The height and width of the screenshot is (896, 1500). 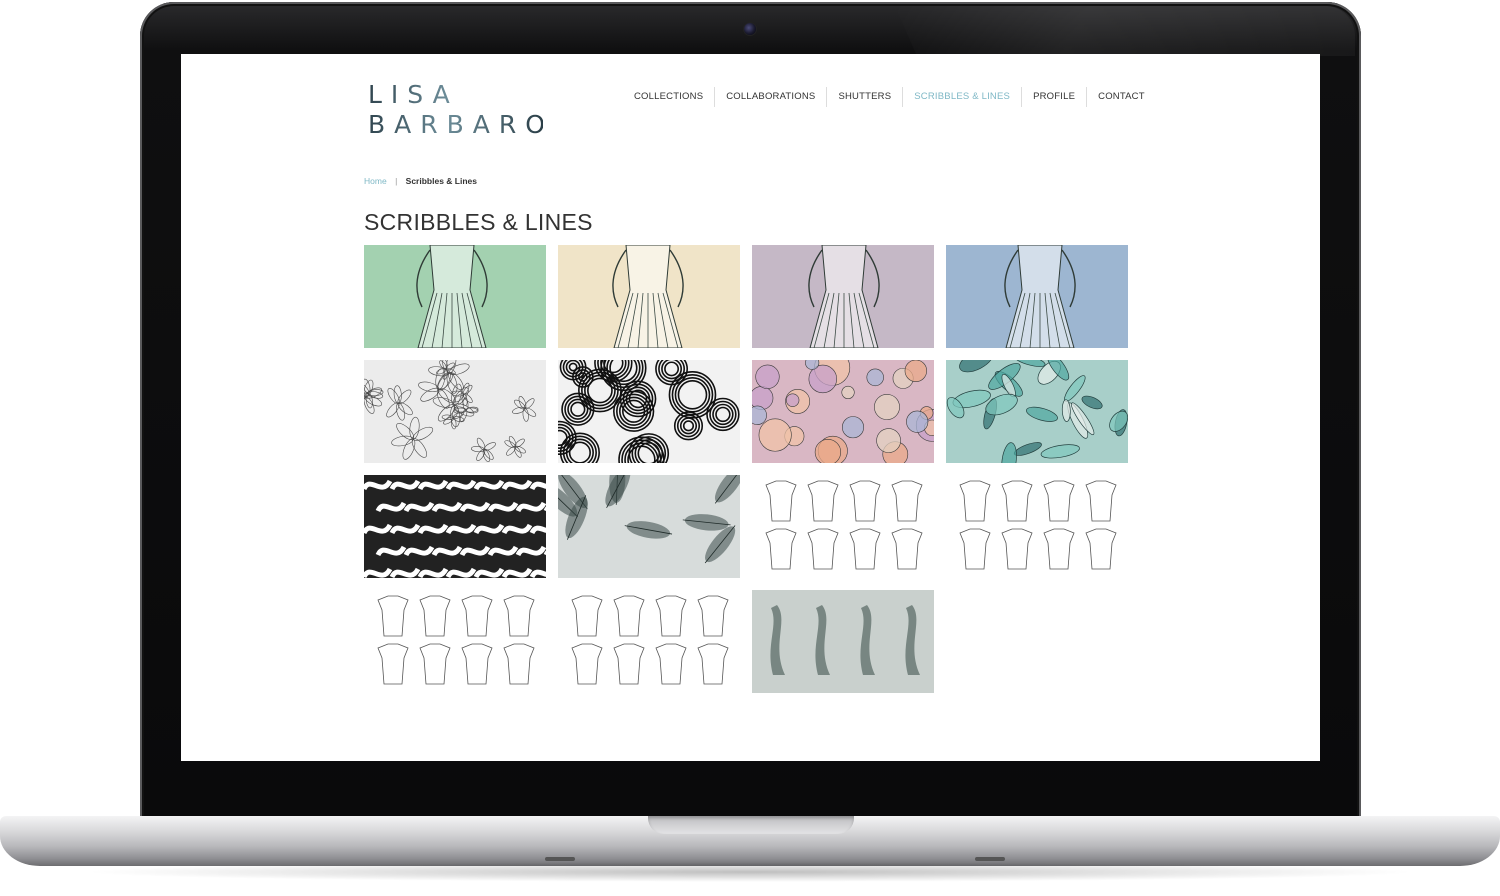 I want to click on site-logo: LISA BARBARO, so click(x=461, y=111).